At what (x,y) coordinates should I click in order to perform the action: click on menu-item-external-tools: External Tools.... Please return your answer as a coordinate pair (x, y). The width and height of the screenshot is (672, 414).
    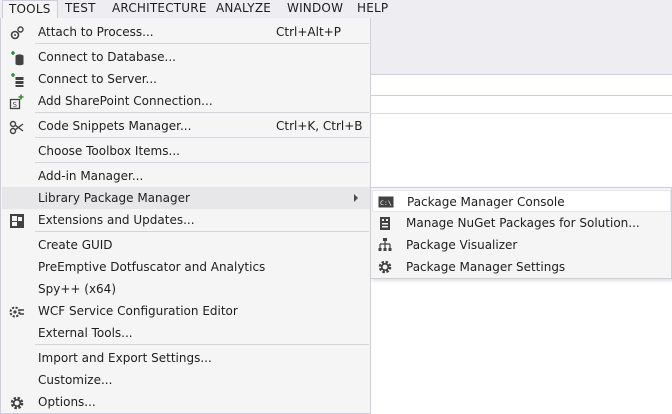
    Looking at the image, I should click on (186, 333).